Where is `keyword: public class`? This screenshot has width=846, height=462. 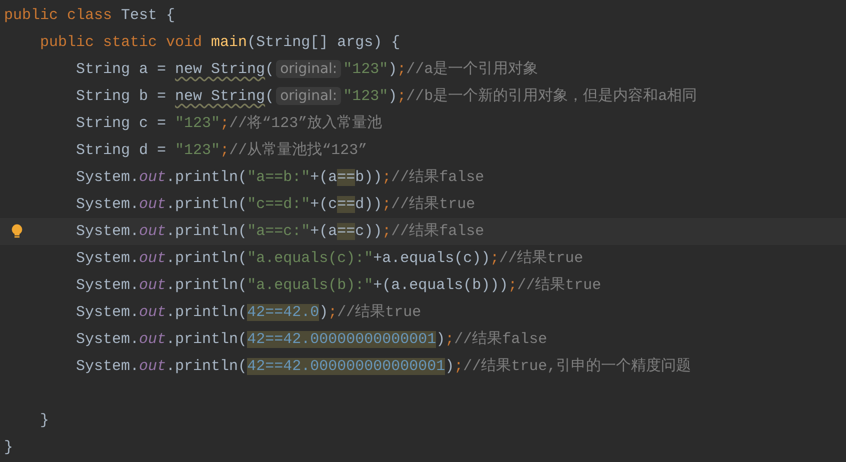
keyword: public class is located at coordinates (59, 15).